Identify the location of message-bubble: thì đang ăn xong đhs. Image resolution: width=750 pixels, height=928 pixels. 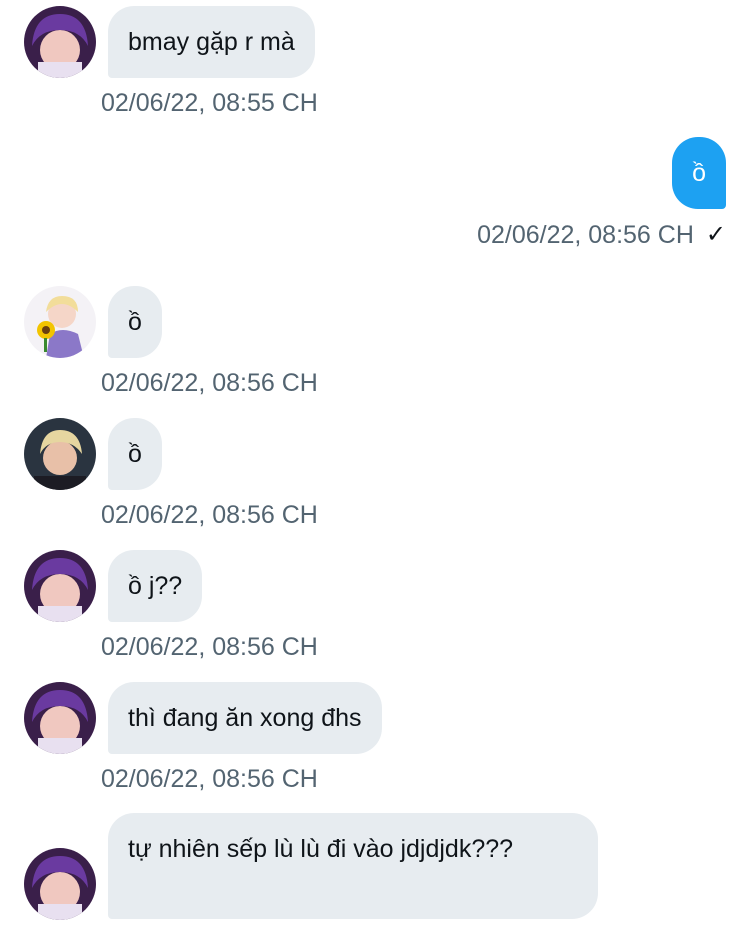
(245, 718).